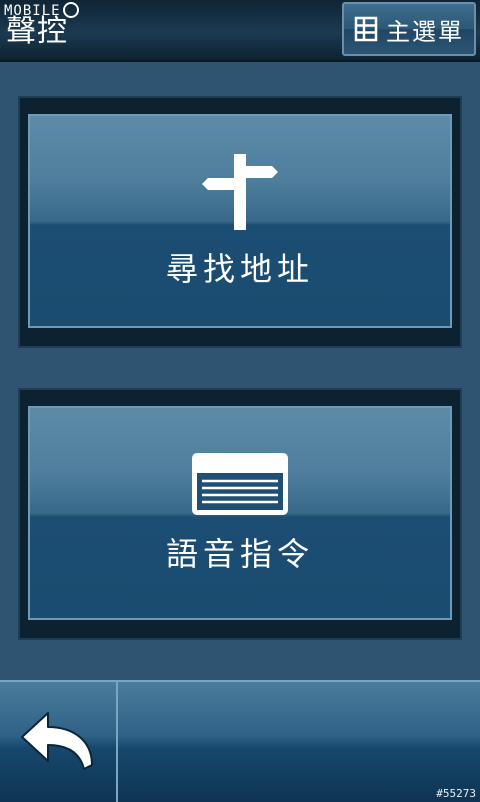 The width and height of the screenshot is (480, 802). I want to click on main-menu-button: 主選單, so click(409, 29).